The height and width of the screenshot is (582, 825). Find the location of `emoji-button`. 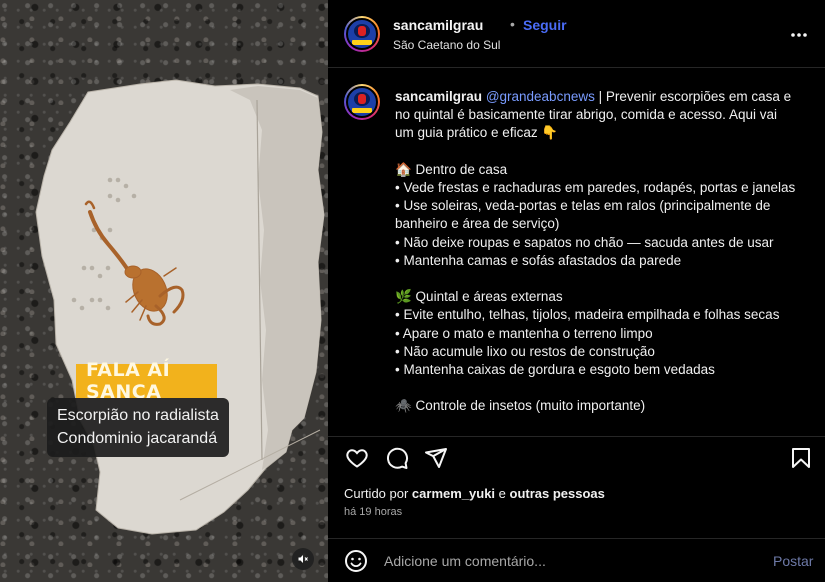

emoji-button is located at coordinates (356, 561).